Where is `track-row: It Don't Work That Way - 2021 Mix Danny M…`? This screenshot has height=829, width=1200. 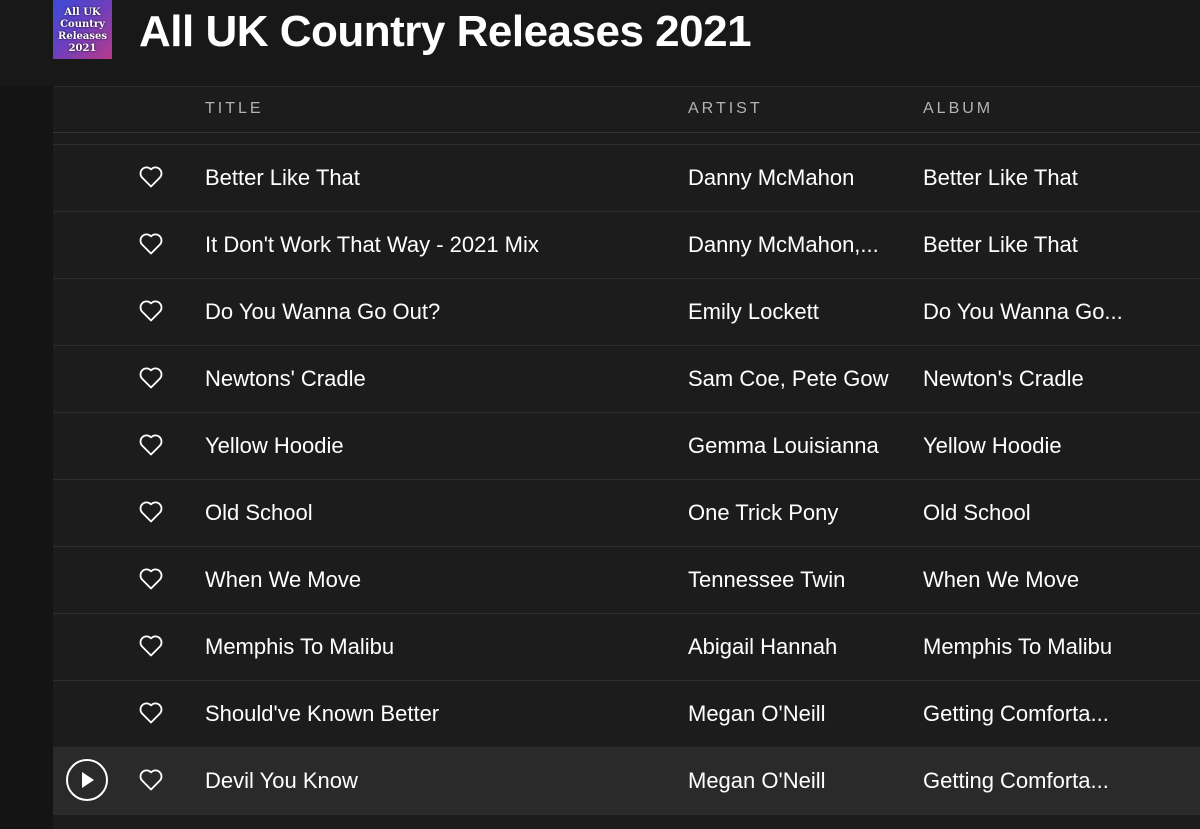
track-row: It Don't Work That Way - 2021 Mix Danny M… is located at coordinates (626, 245).